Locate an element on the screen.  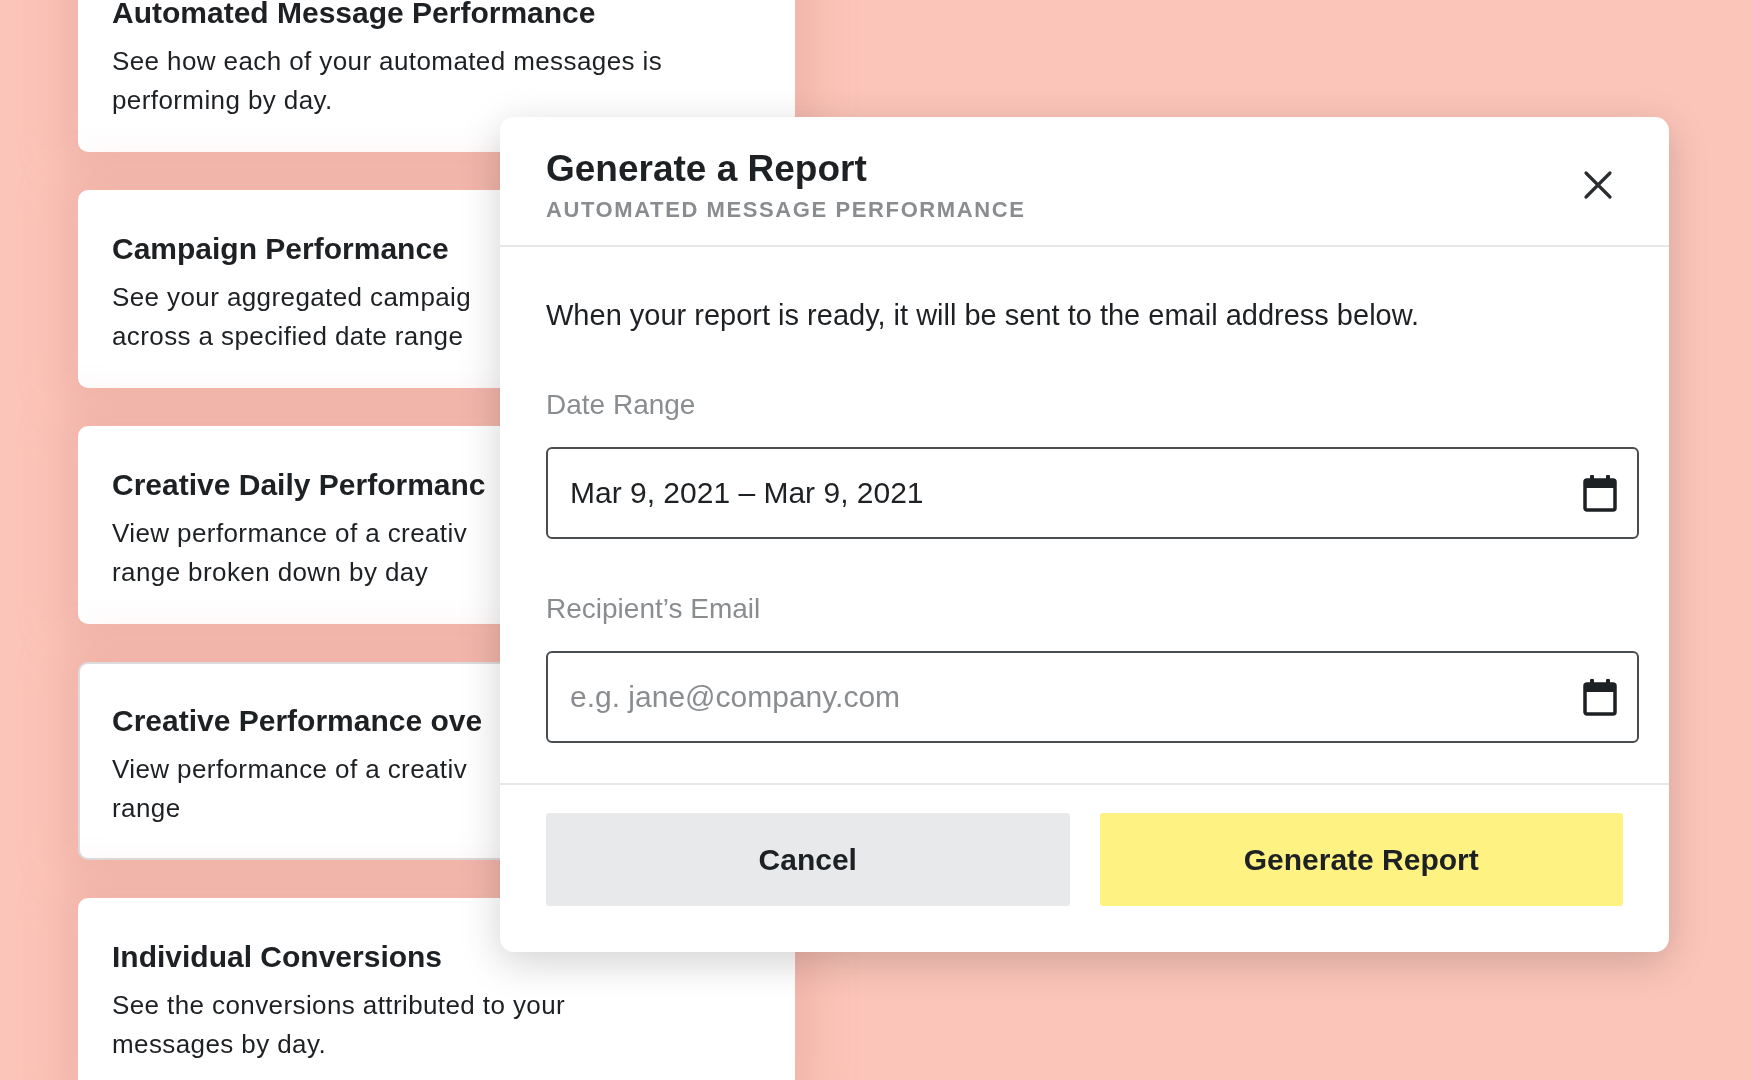
card-description: range is located at coordinates (146, 808).